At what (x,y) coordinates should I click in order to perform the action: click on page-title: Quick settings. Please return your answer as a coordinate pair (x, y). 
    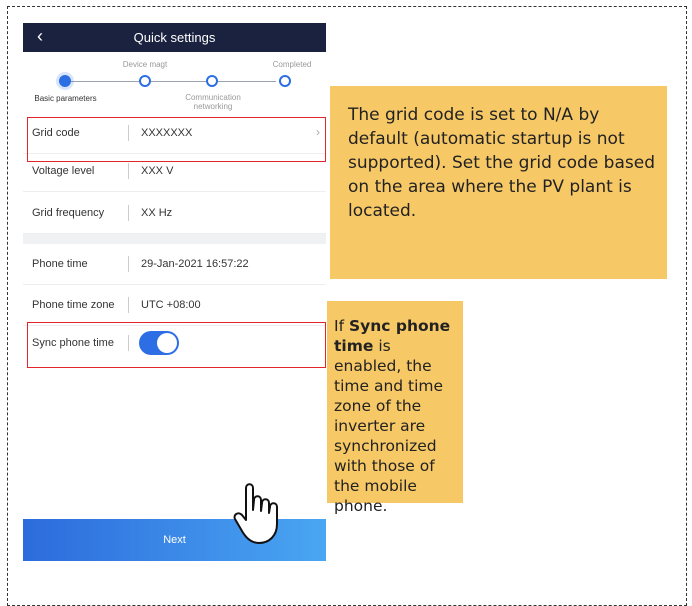
    Looking at the image, I should click on (174, 37).